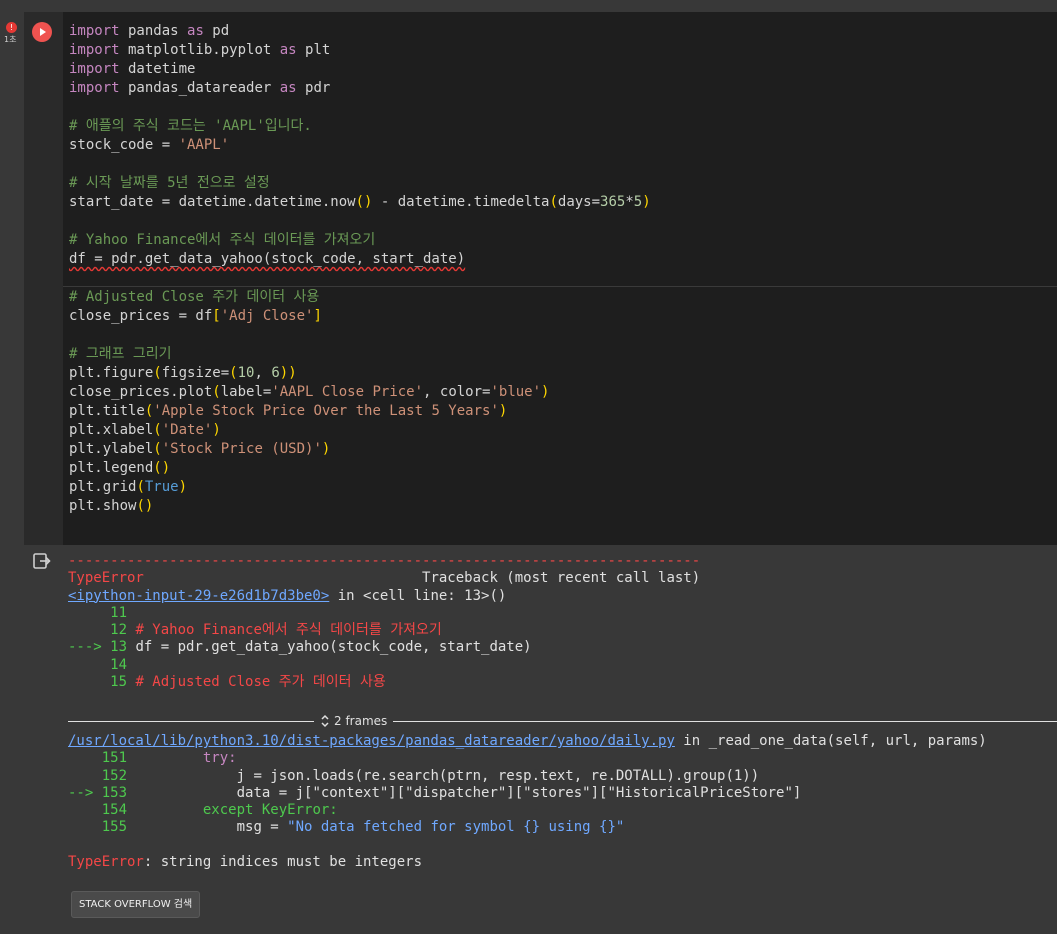  Describe the element at coordinates (98, 664) in the screenshot. I see `traceback-line-14: 14` at that location.